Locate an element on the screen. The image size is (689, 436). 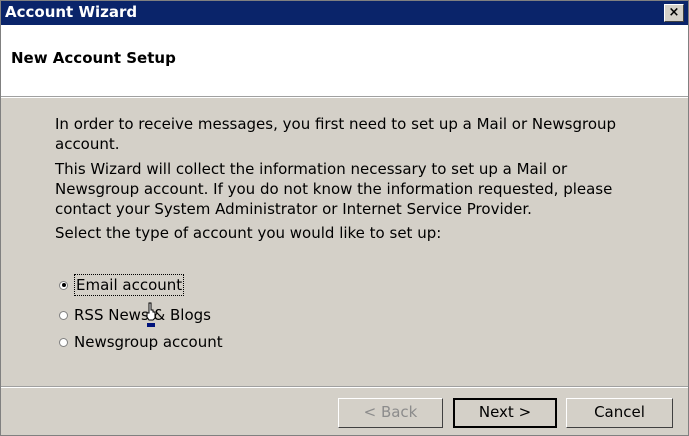
email-account-label: Email account is located at coordinates (129, 285).